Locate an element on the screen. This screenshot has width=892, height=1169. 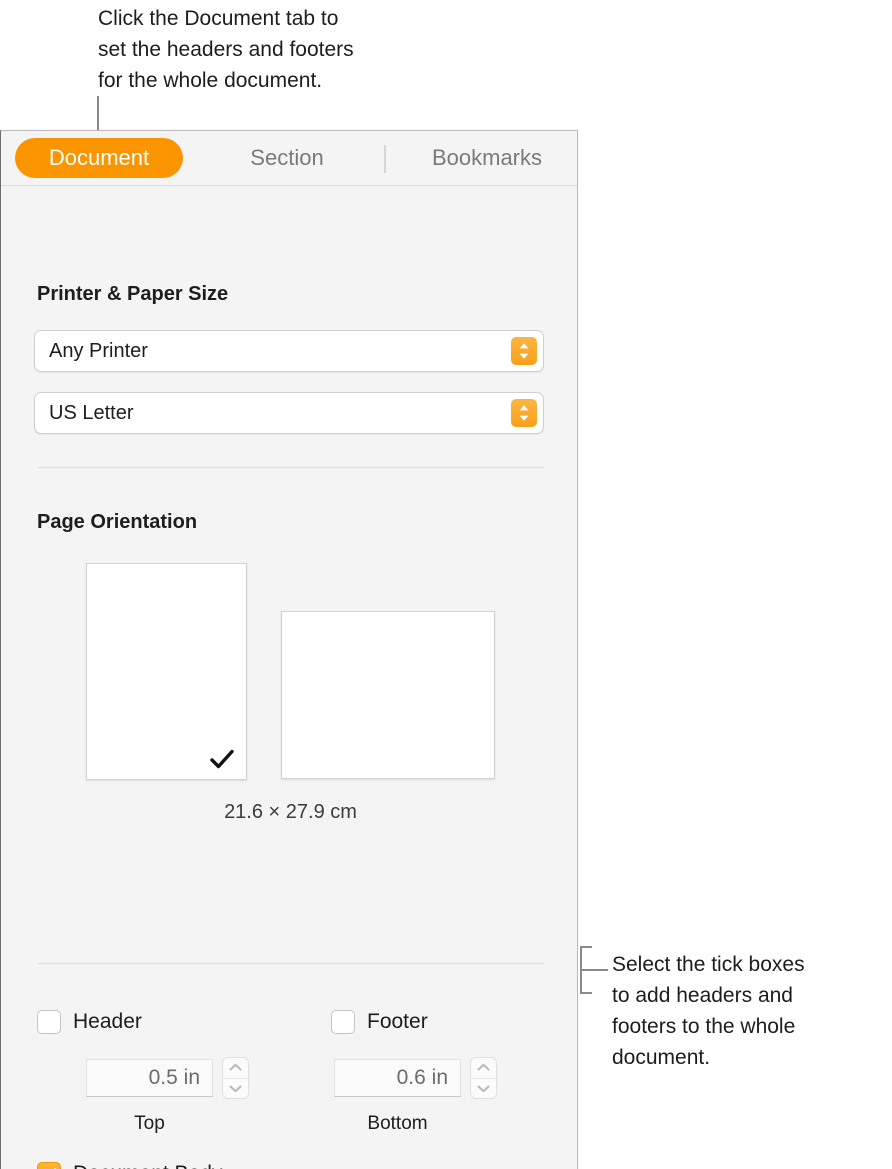
footer-bottom-margin-field: 0.6 in is located at coordinates (397, 1078).